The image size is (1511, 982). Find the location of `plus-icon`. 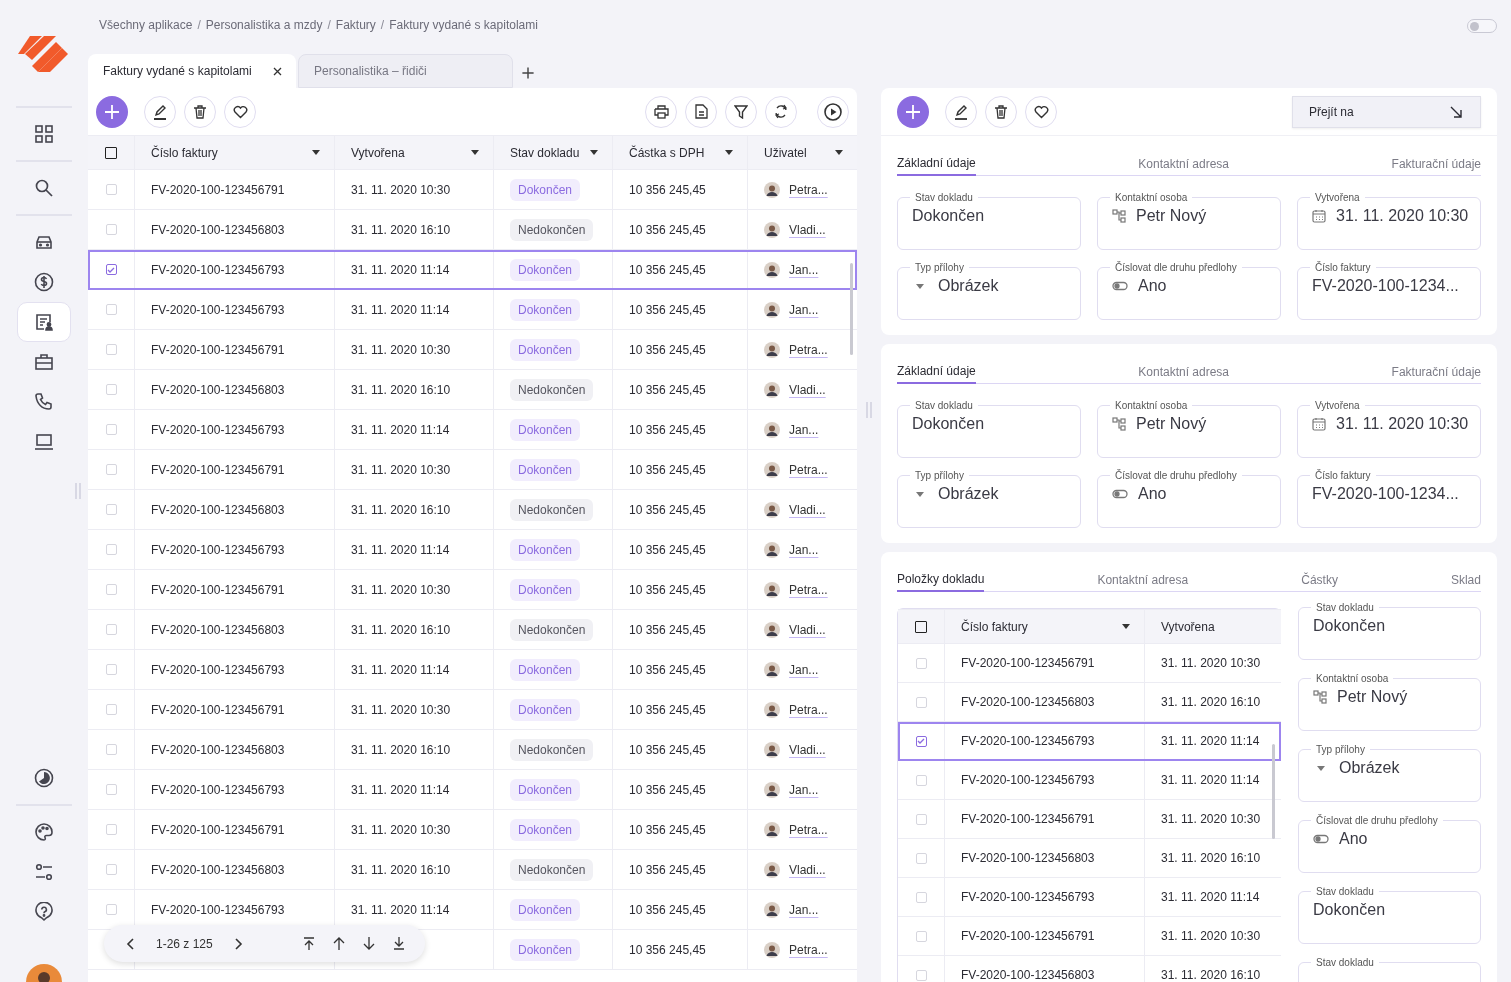

plus-icon is located at coordinates (528, 73).